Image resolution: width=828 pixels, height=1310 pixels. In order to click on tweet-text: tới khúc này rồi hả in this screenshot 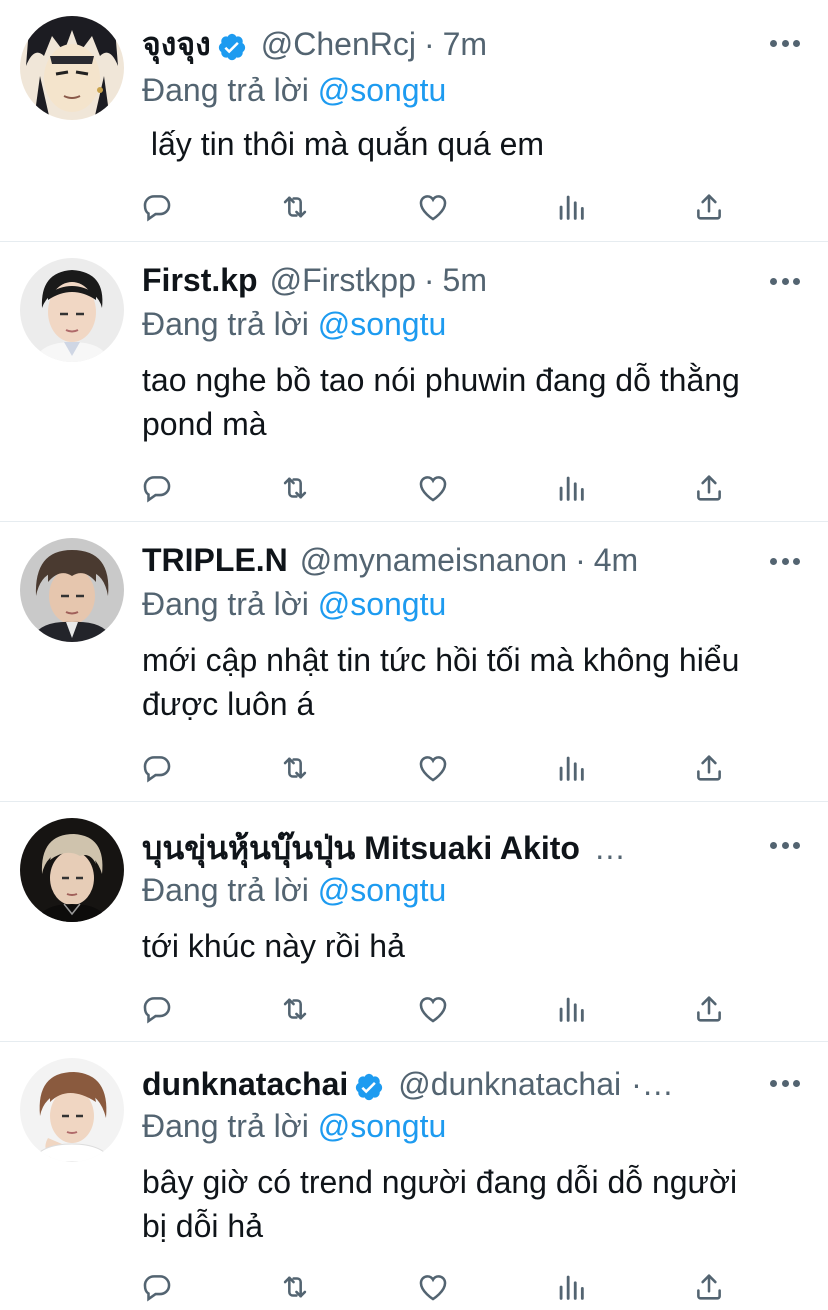, I will do `click(273, 946)`.